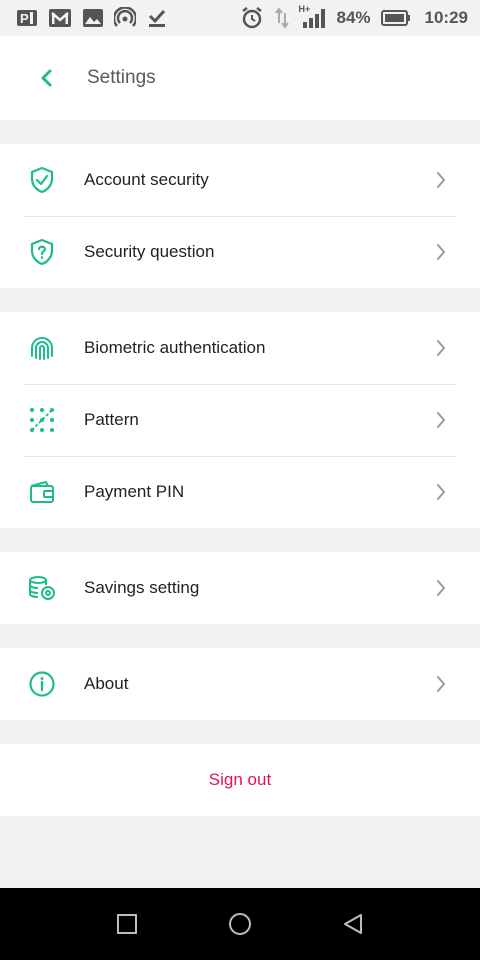 This screenshot has width=480, height=960. I want to click on shield-check-icon, so click(42, 180).